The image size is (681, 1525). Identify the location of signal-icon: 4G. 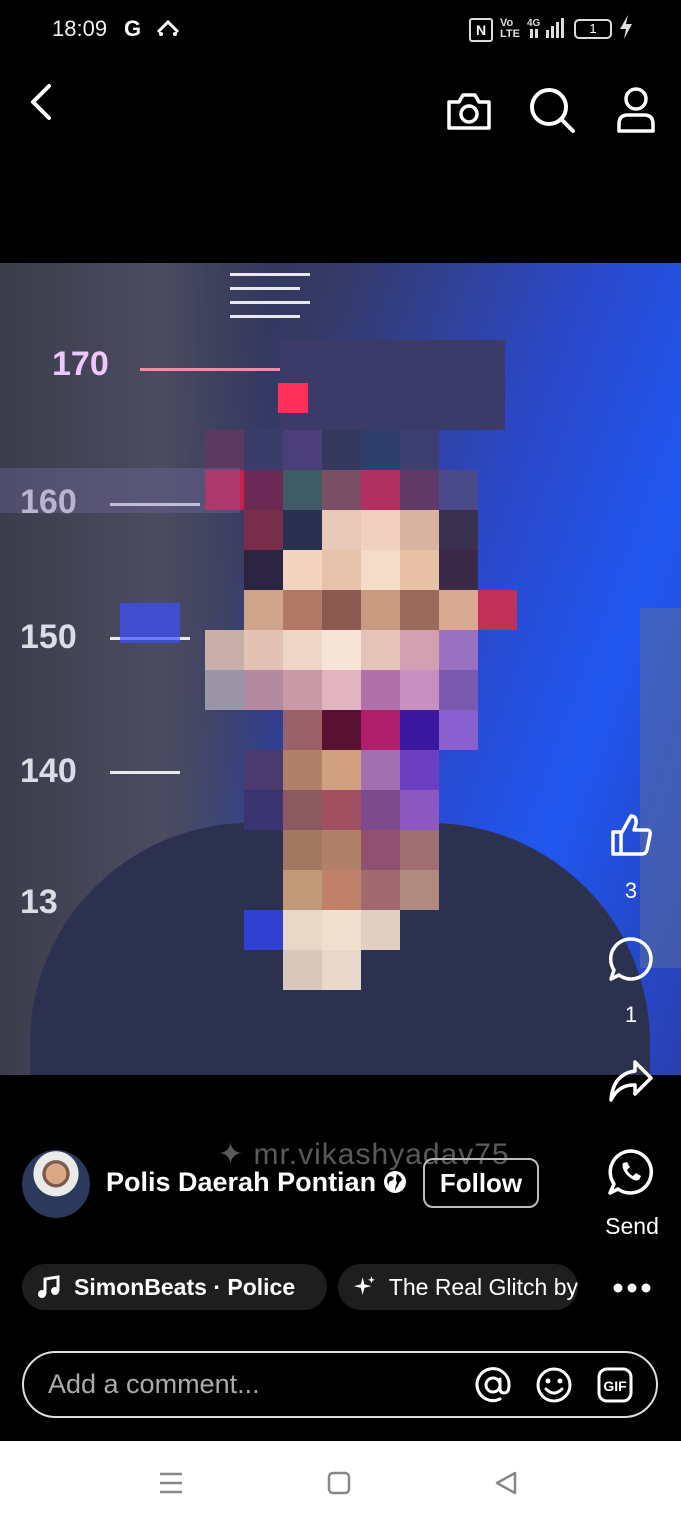
(546, 28).